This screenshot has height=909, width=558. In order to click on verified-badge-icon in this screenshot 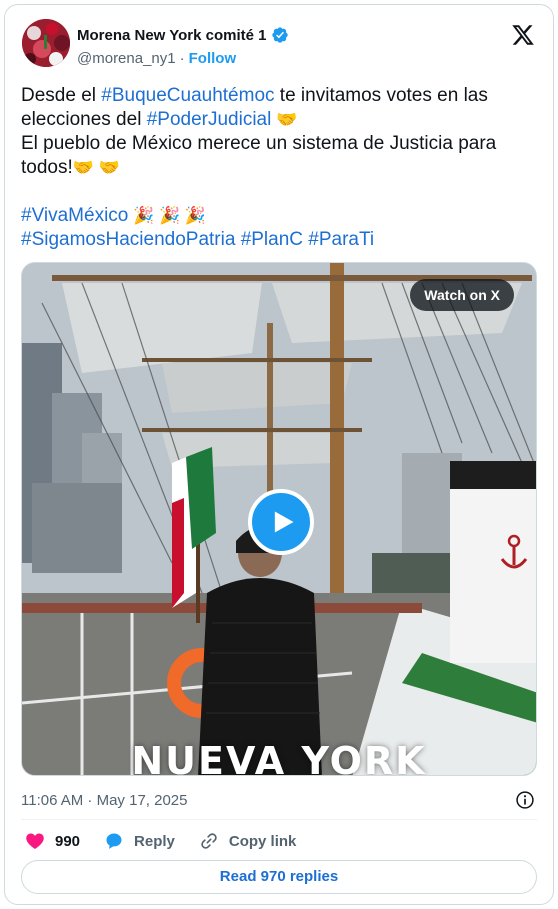, I will do `click(279, 35)`.